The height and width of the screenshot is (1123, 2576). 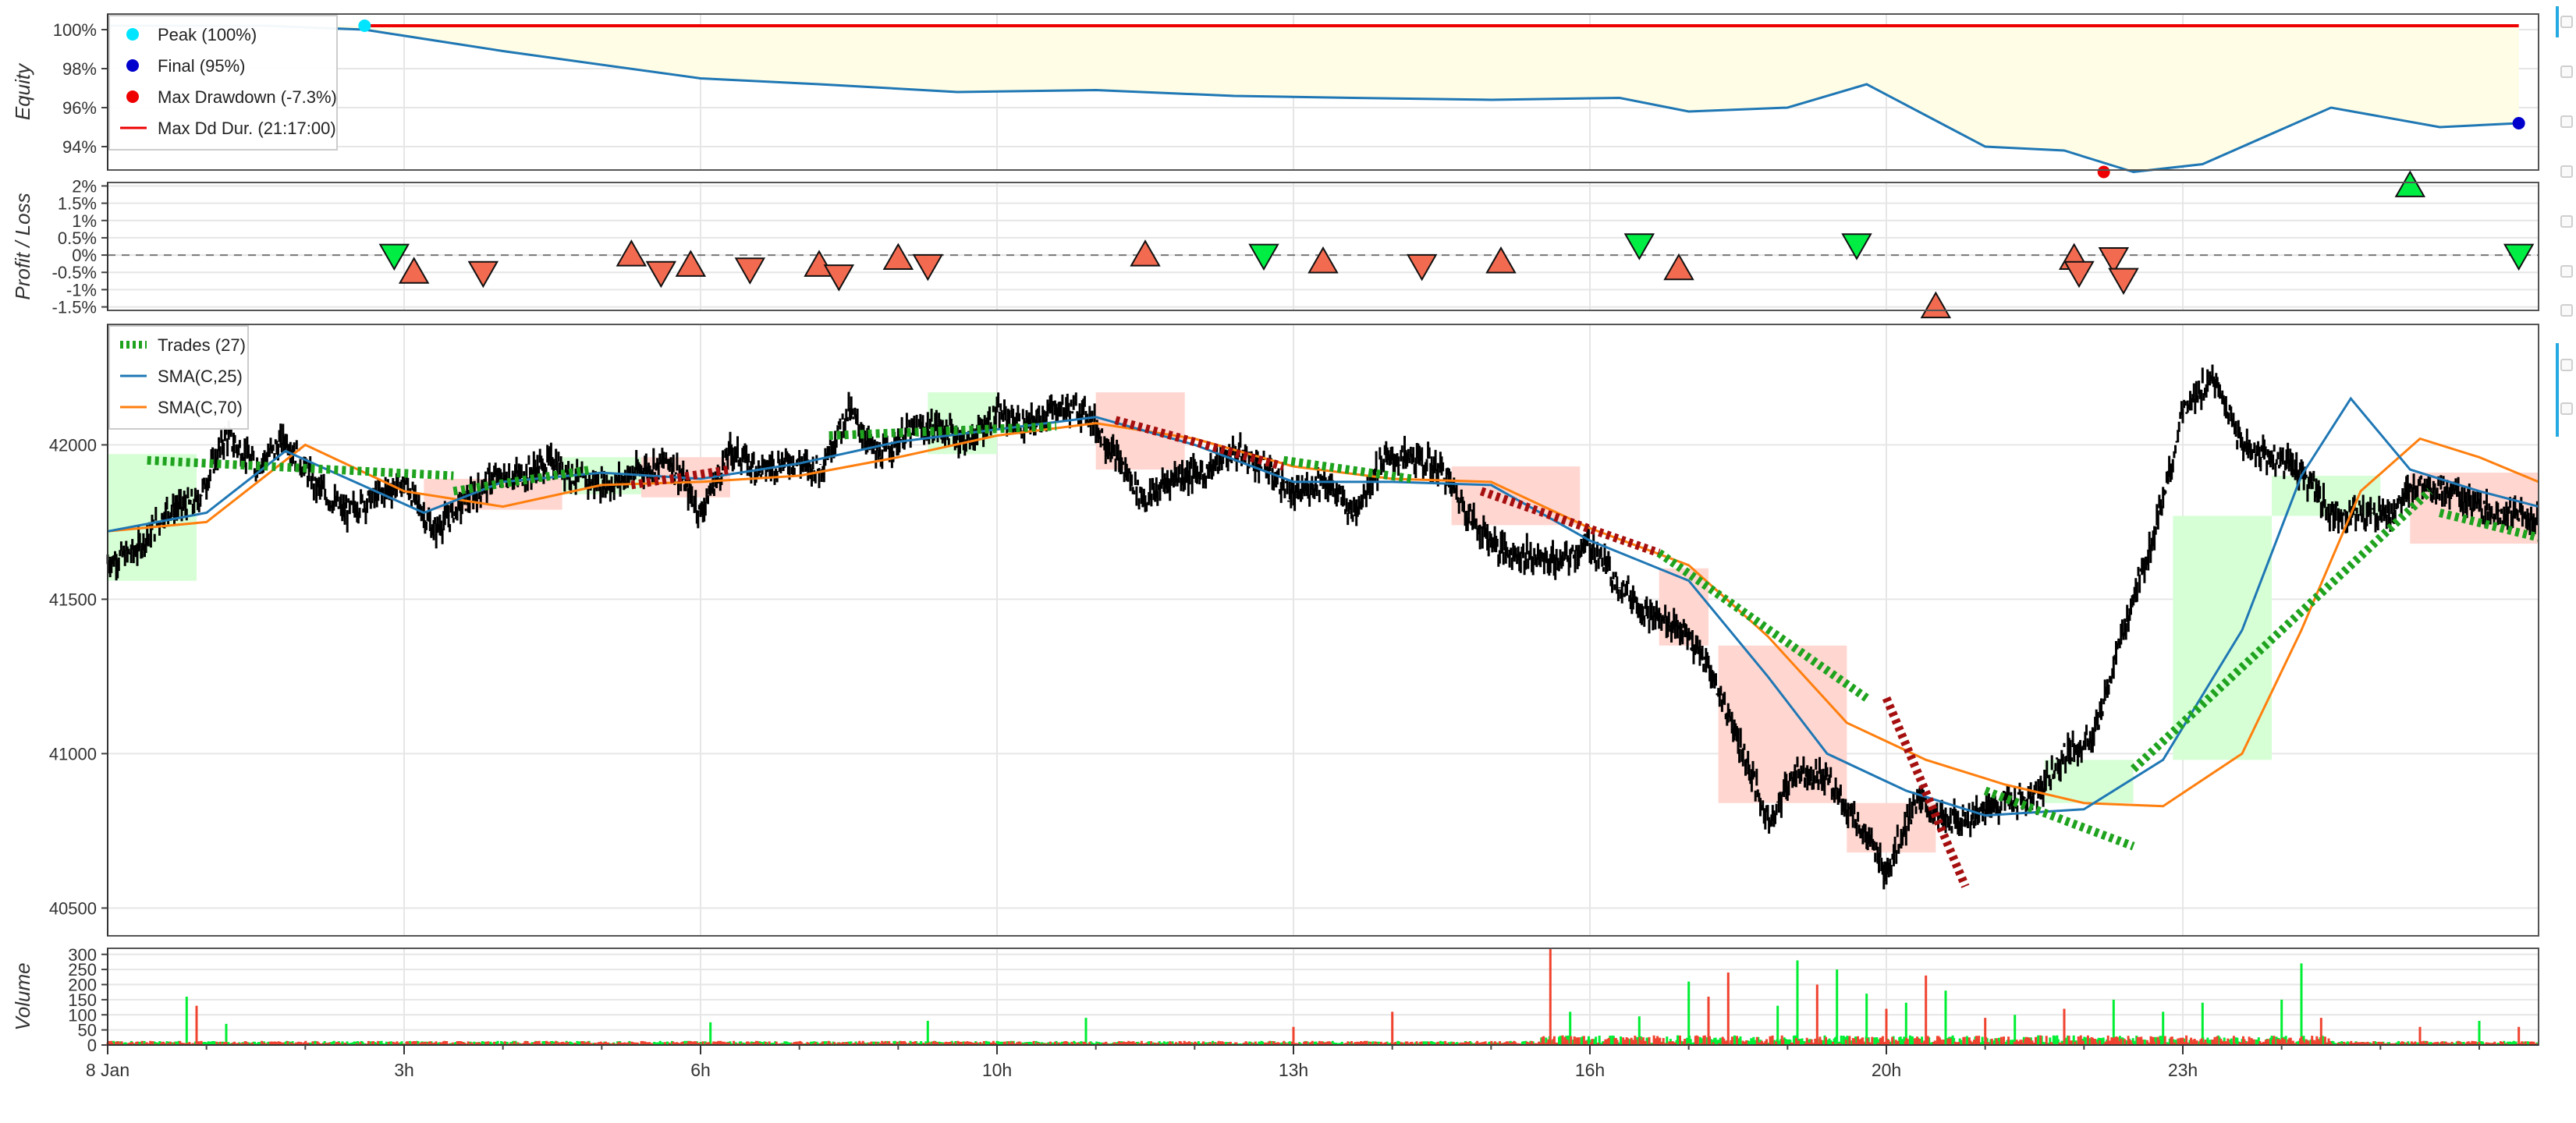 What do you see at coordinates (1590, 1070) in the screenshot?
I see `x-tick-label: 16h` at bounding box center [1590, 1070].